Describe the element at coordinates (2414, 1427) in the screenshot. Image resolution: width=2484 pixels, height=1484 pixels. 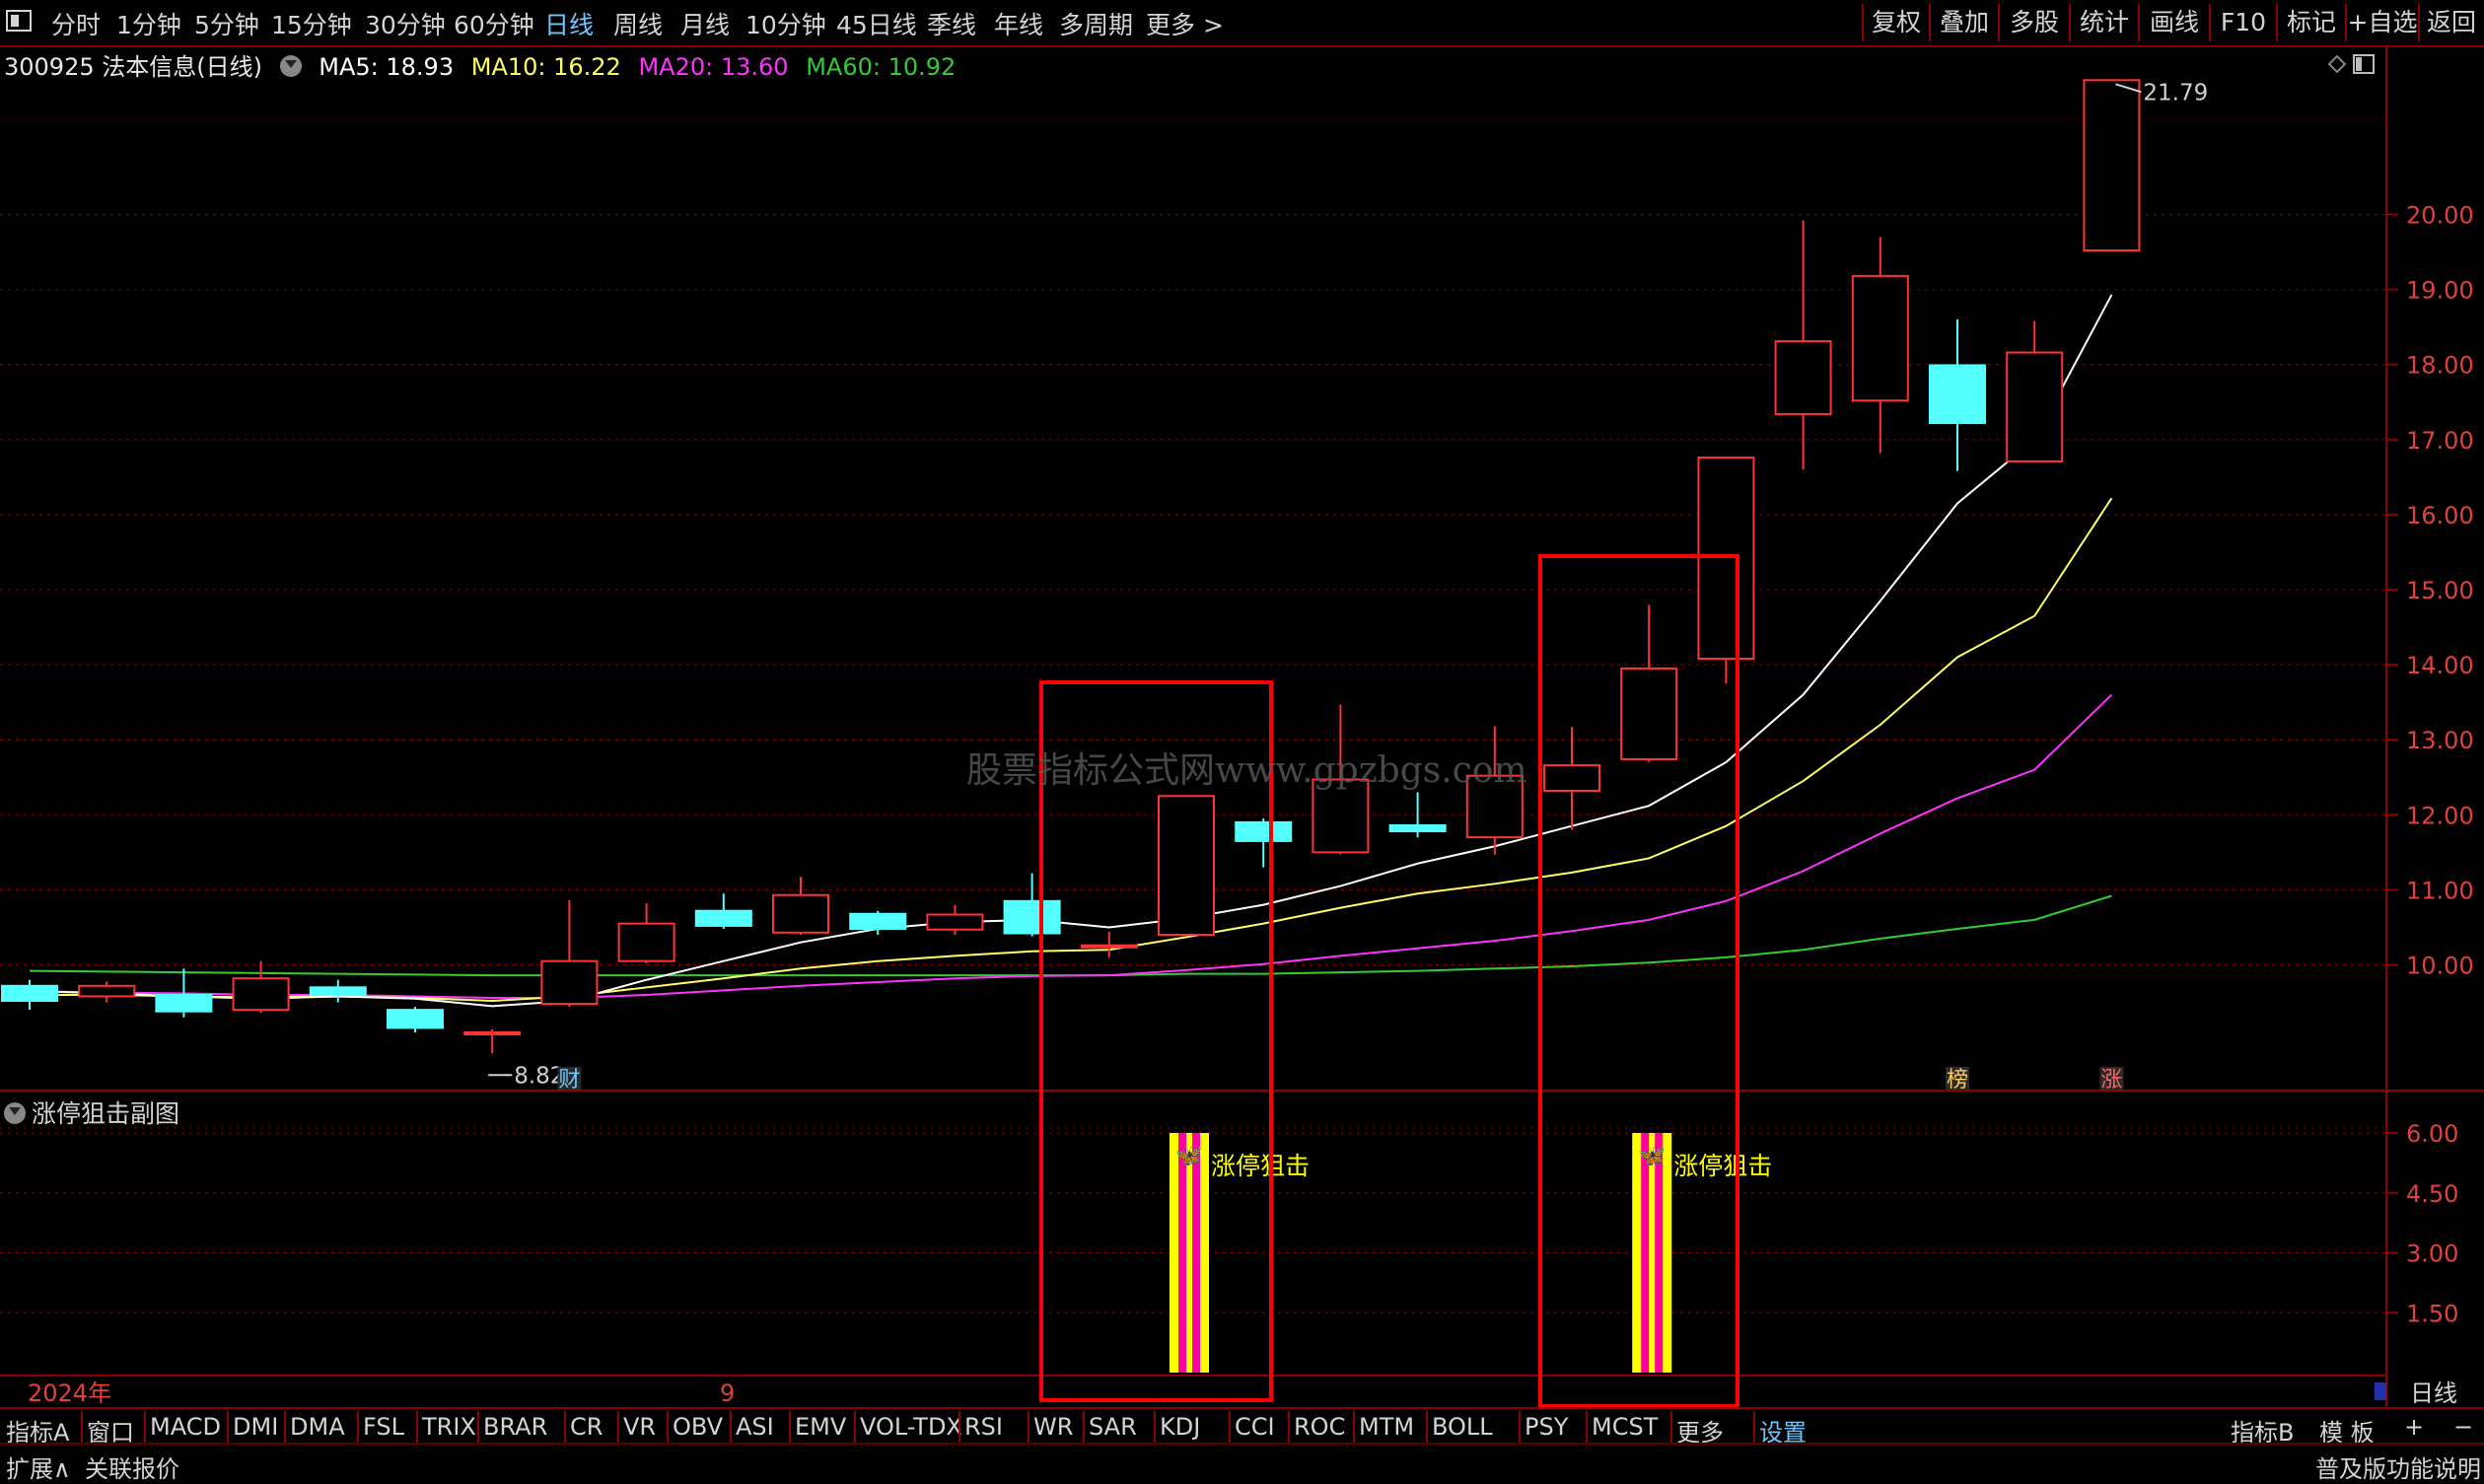
I see `indicator-right-2: +` at that location.